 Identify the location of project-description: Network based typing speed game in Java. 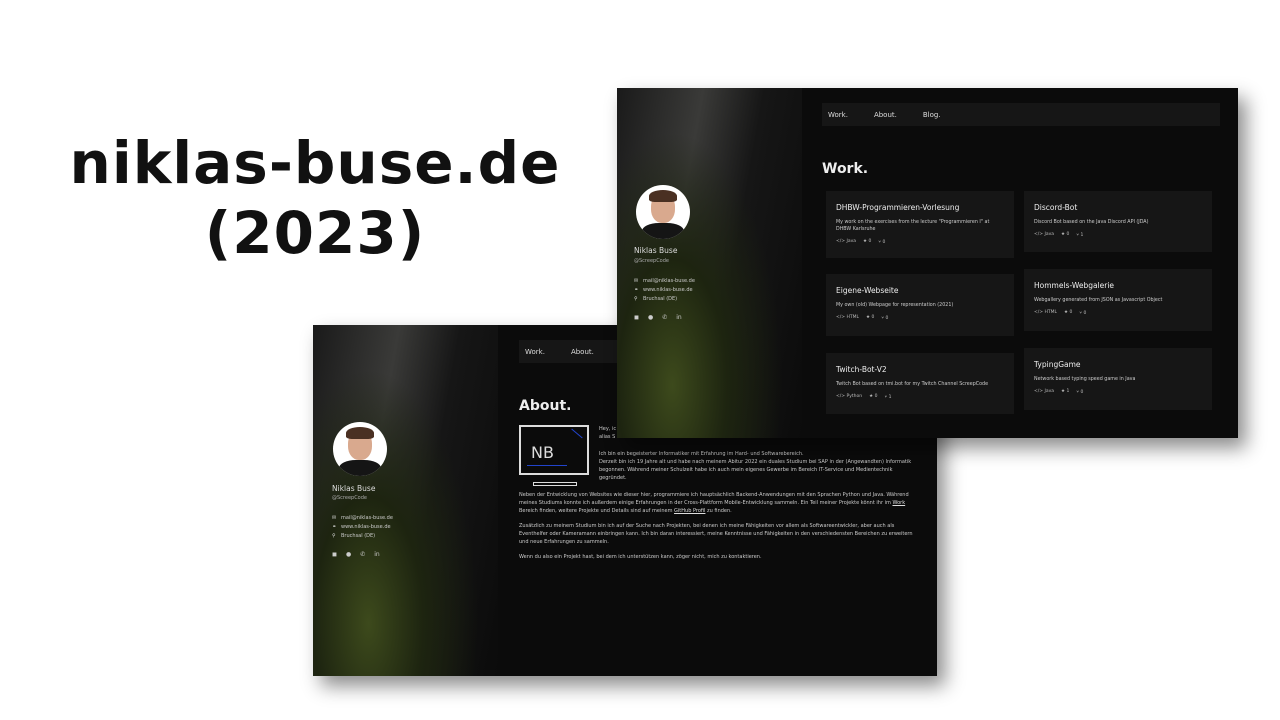
(1085, 379).